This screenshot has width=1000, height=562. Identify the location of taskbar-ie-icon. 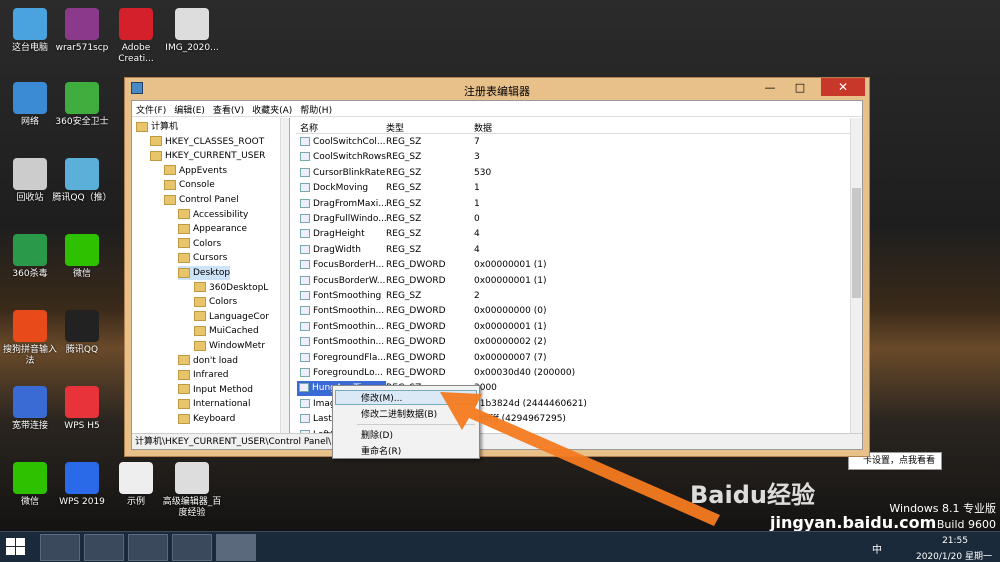
(104, 547).